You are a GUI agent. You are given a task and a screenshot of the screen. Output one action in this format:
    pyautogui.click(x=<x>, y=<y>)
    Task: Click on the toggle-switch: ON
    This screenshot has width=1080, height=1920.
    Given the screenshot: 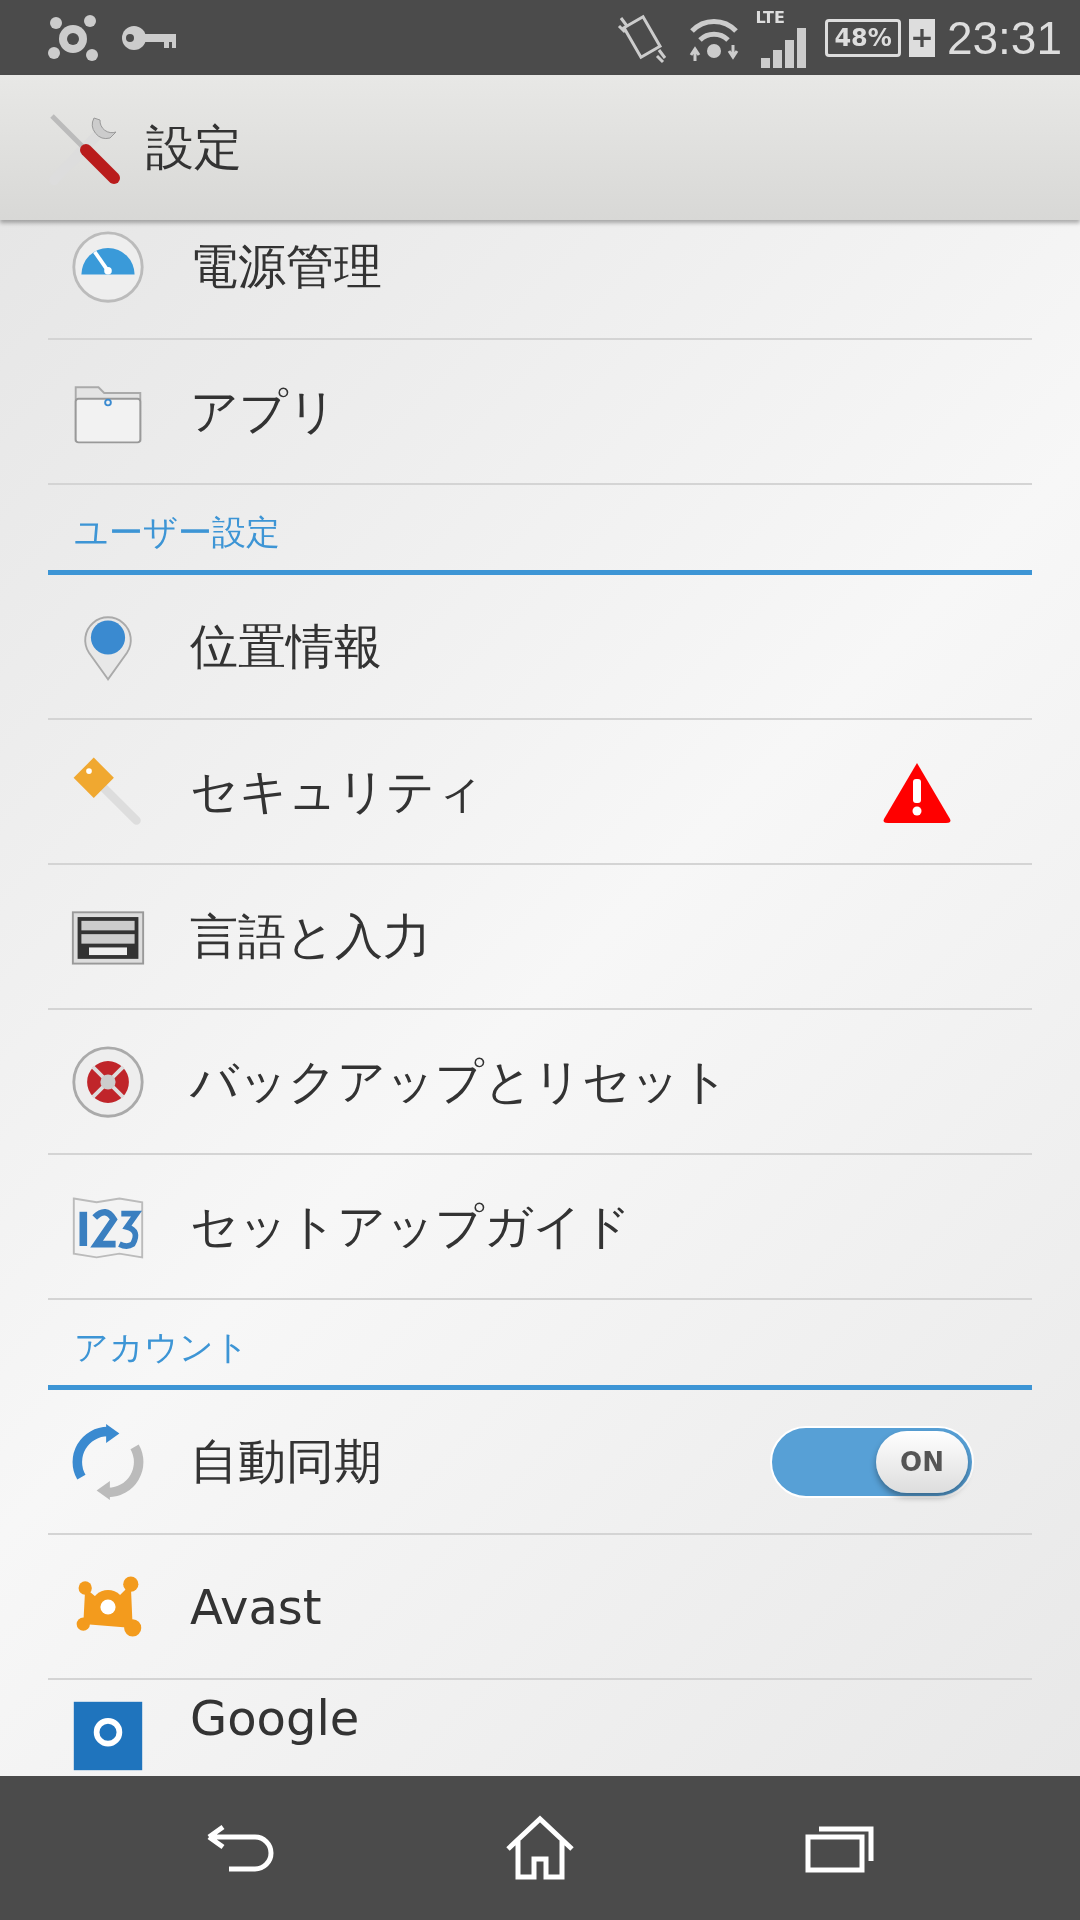 What is the action you would take?
    pyautogui.click(x=872, y=1461)
    